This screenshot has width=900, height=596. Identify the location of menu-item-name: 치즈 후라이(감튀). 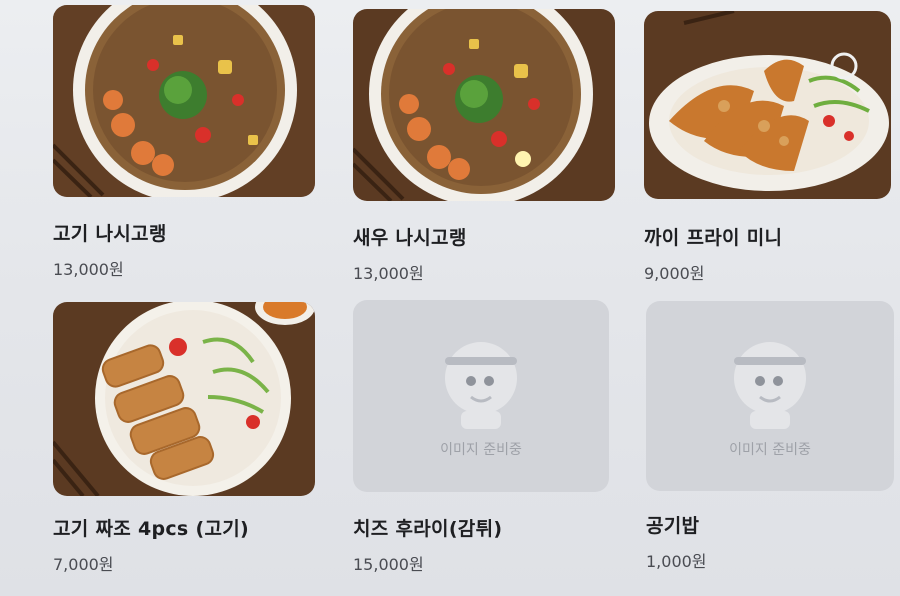
(428, 529).